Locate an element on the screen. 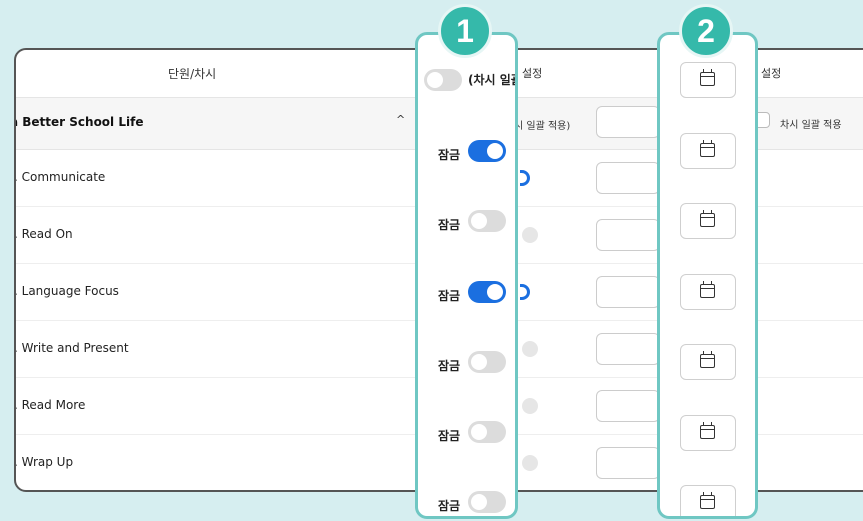  lesson-name: . Language Focus is located at coordinates (66, 291).